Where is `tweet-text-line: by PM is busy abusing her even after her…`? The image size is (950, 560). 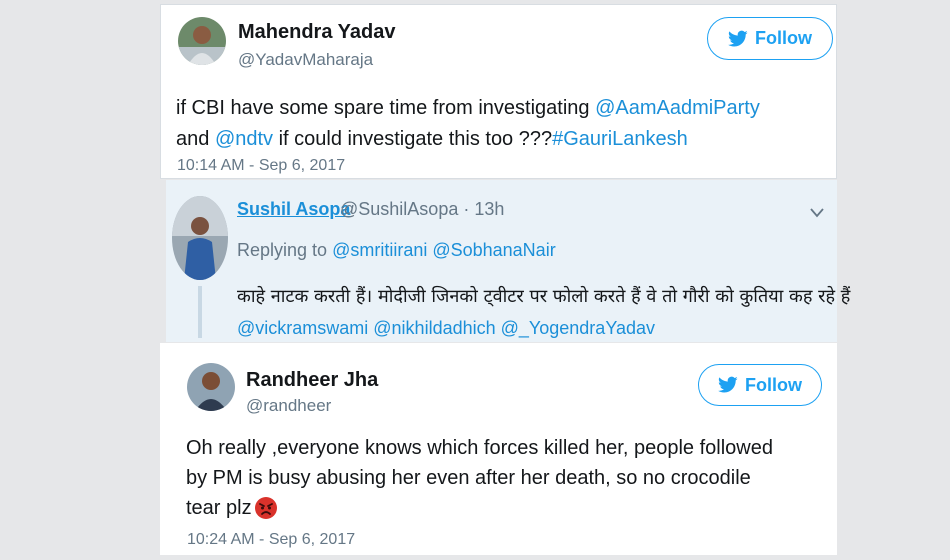
tweet-text-line: by PM is busy abusing her even after her… is located at coordinates (468, 478).